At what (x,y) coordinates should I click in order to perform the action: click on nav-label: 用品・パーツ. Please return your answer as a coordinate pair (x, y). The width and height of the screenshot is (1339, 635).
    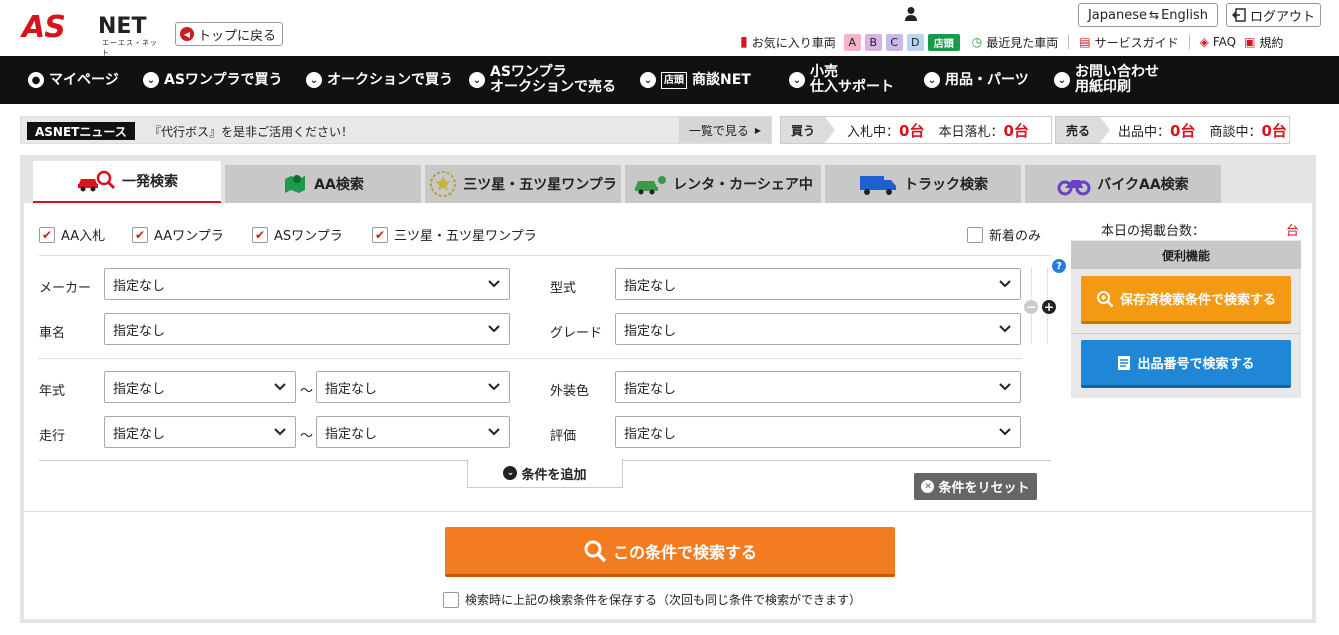
    Looking at the image, I should click on (987, 79).